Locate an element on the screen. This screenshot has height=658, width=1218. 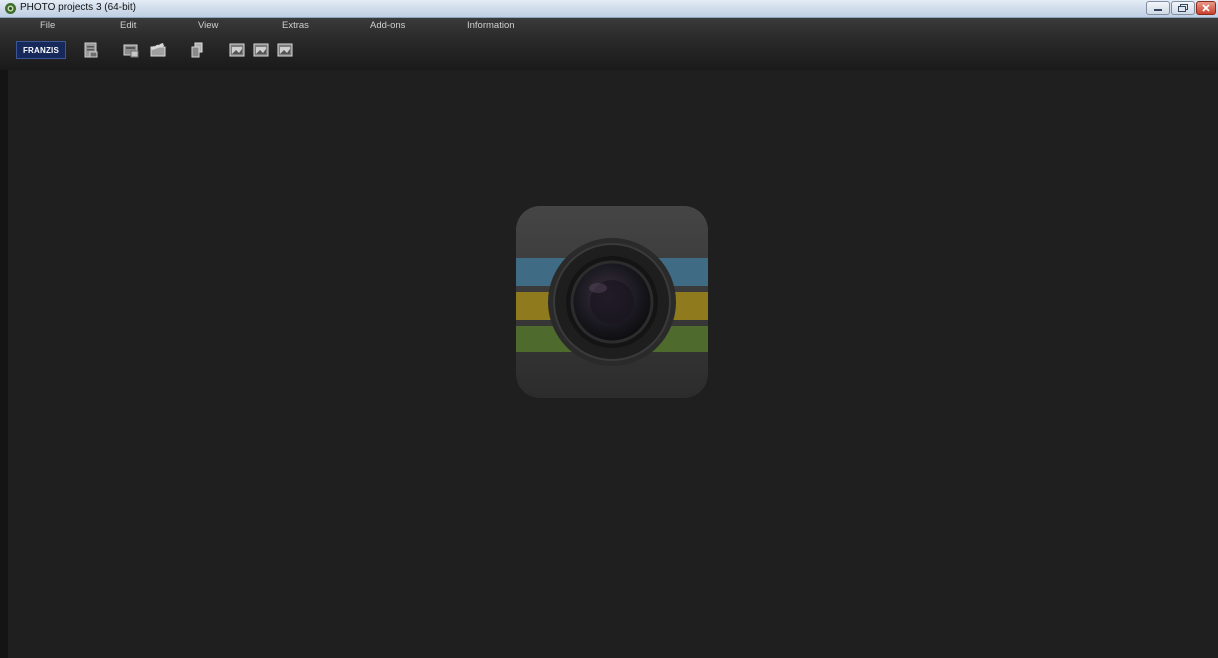
maximize-button is located at coordinates (1183, 8).